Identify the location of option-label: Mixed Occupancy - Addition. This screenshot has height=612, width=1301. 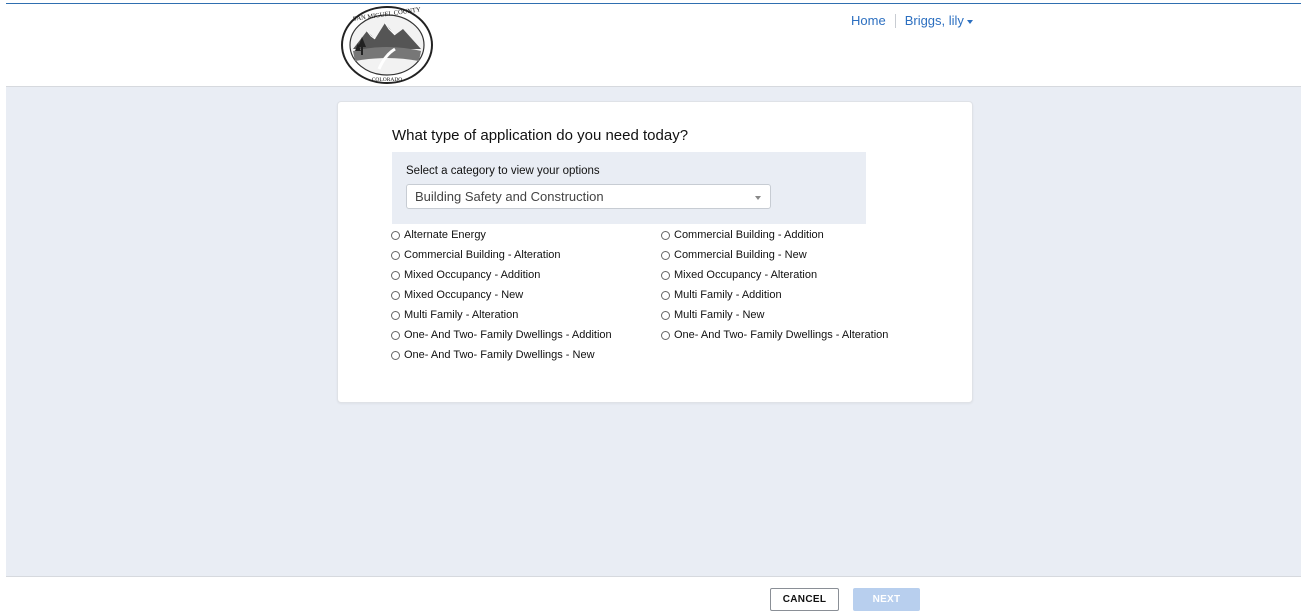
(472, 275).